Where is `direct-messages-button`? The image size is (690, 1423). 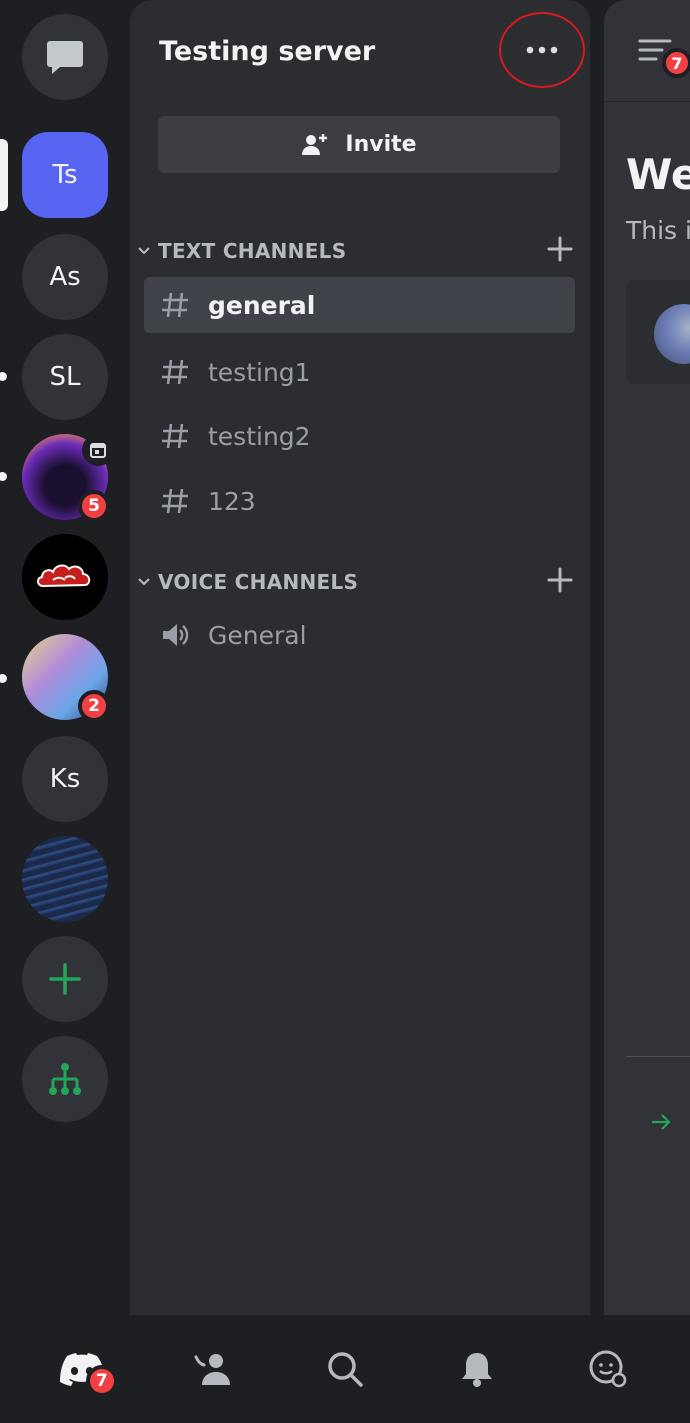
direct-messages-button is located at coordinates (65, 57).